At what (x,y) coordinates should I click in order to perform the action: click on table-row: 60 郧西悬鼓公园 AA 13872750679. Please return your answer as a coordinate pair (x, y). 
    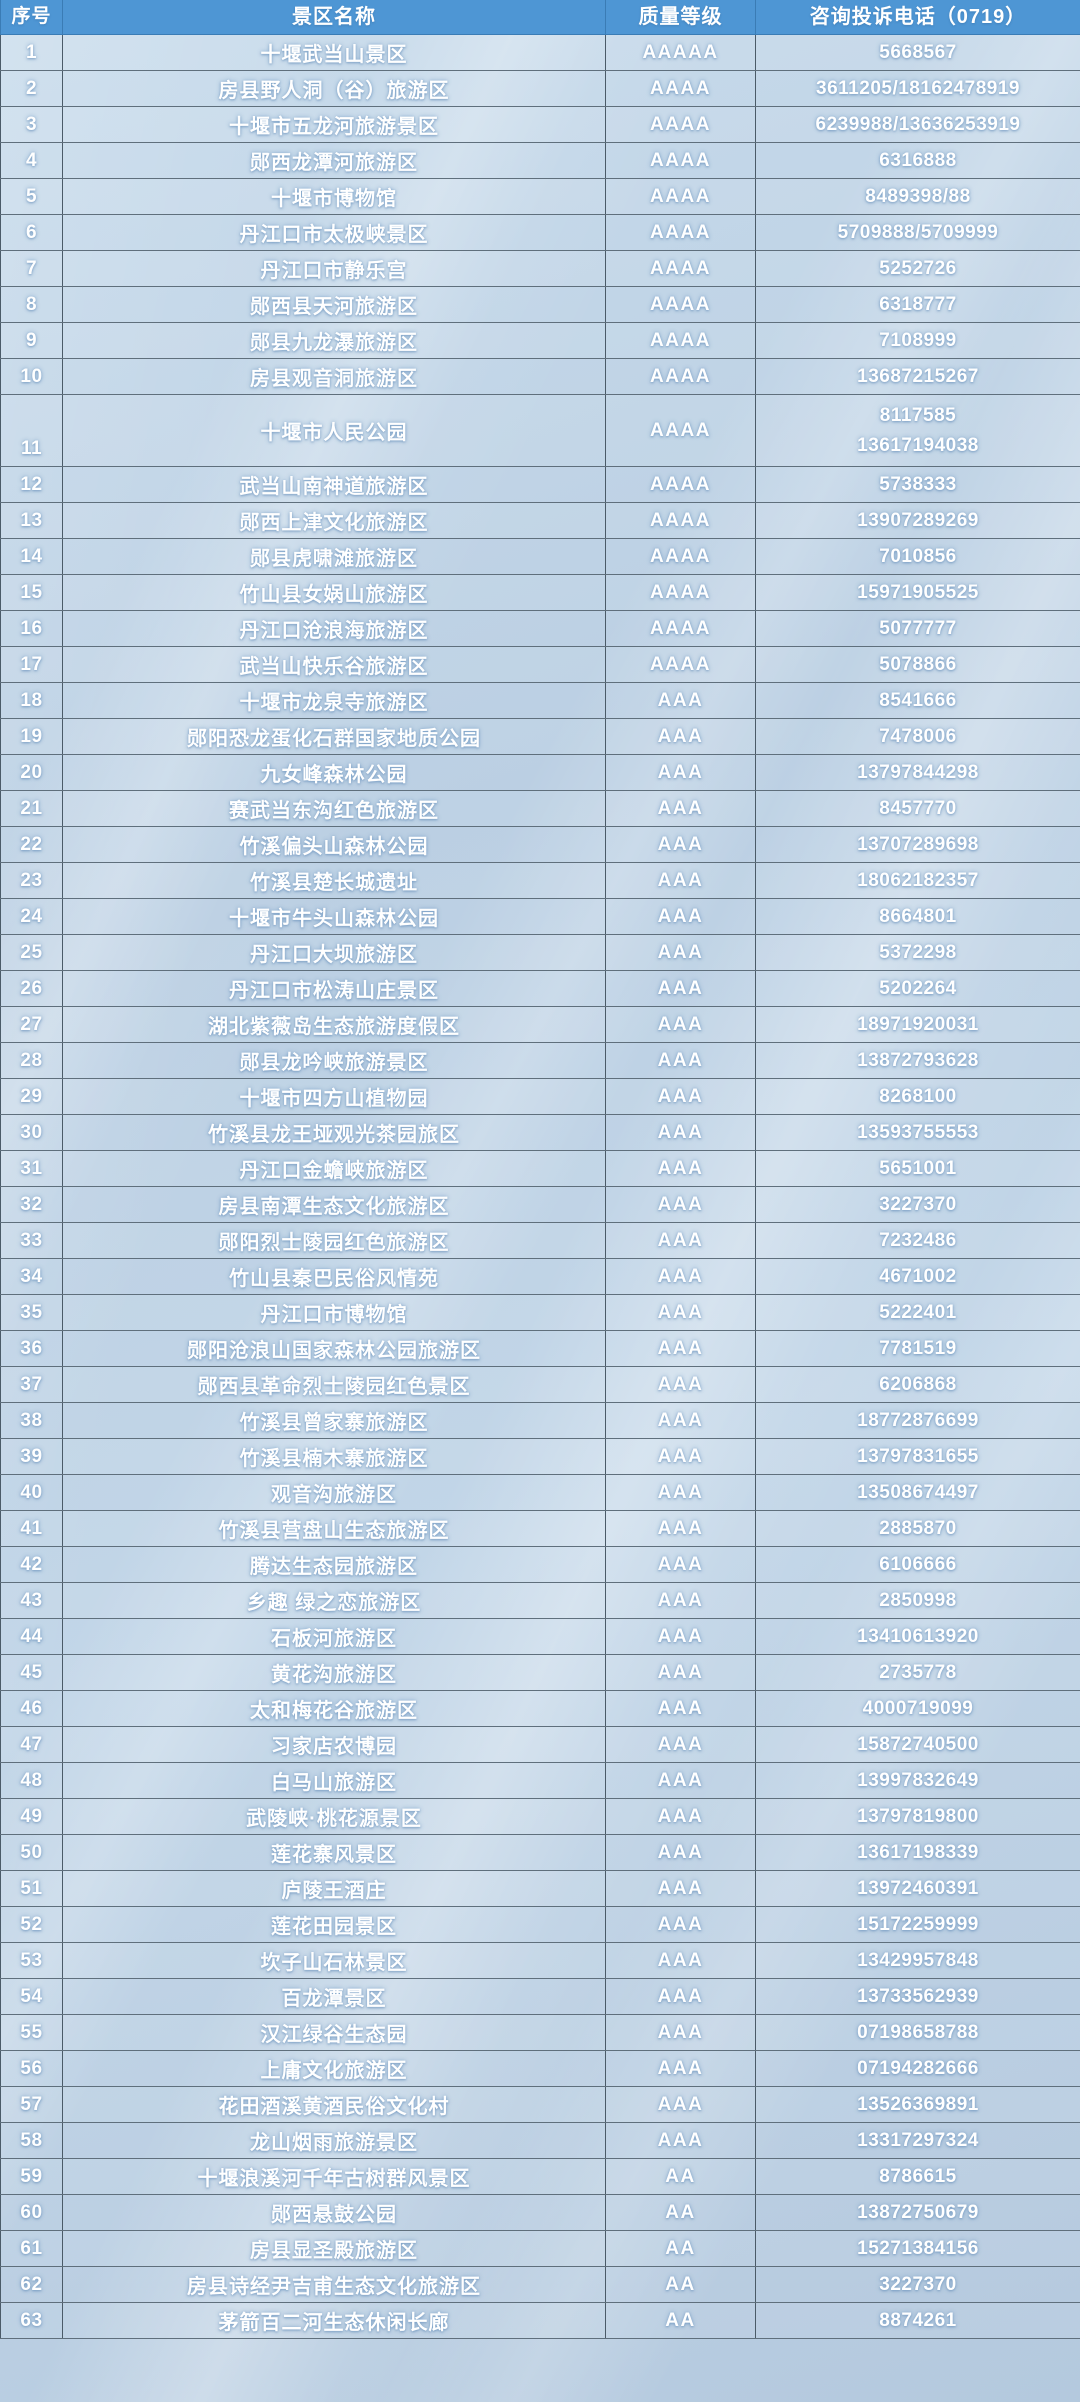
    Looking at the image, I should click on (540, 2212).